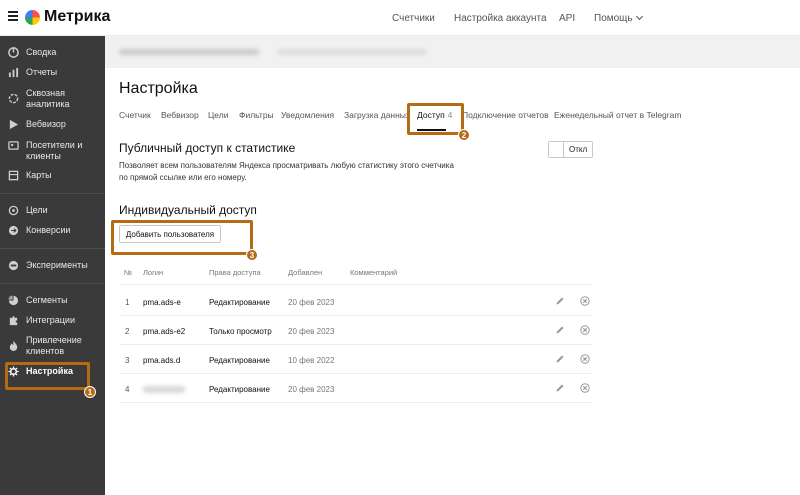 The height and width of the screenshot is (495, 800). I want to click on sidebar-item-label: Сегменты, so click(47, 300).